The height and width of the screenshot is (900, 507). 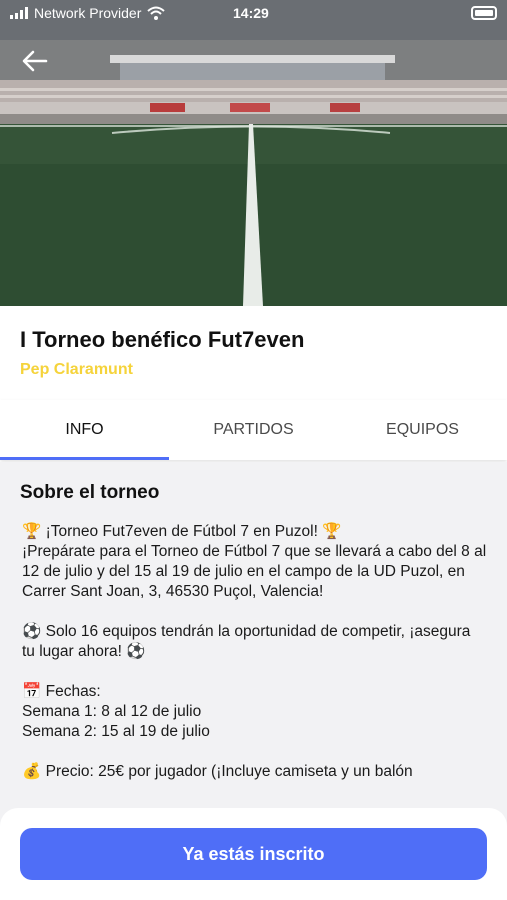 I want to click on description-line: Semana 2: 15 al 19 de julio, so click(x=116, y=731).